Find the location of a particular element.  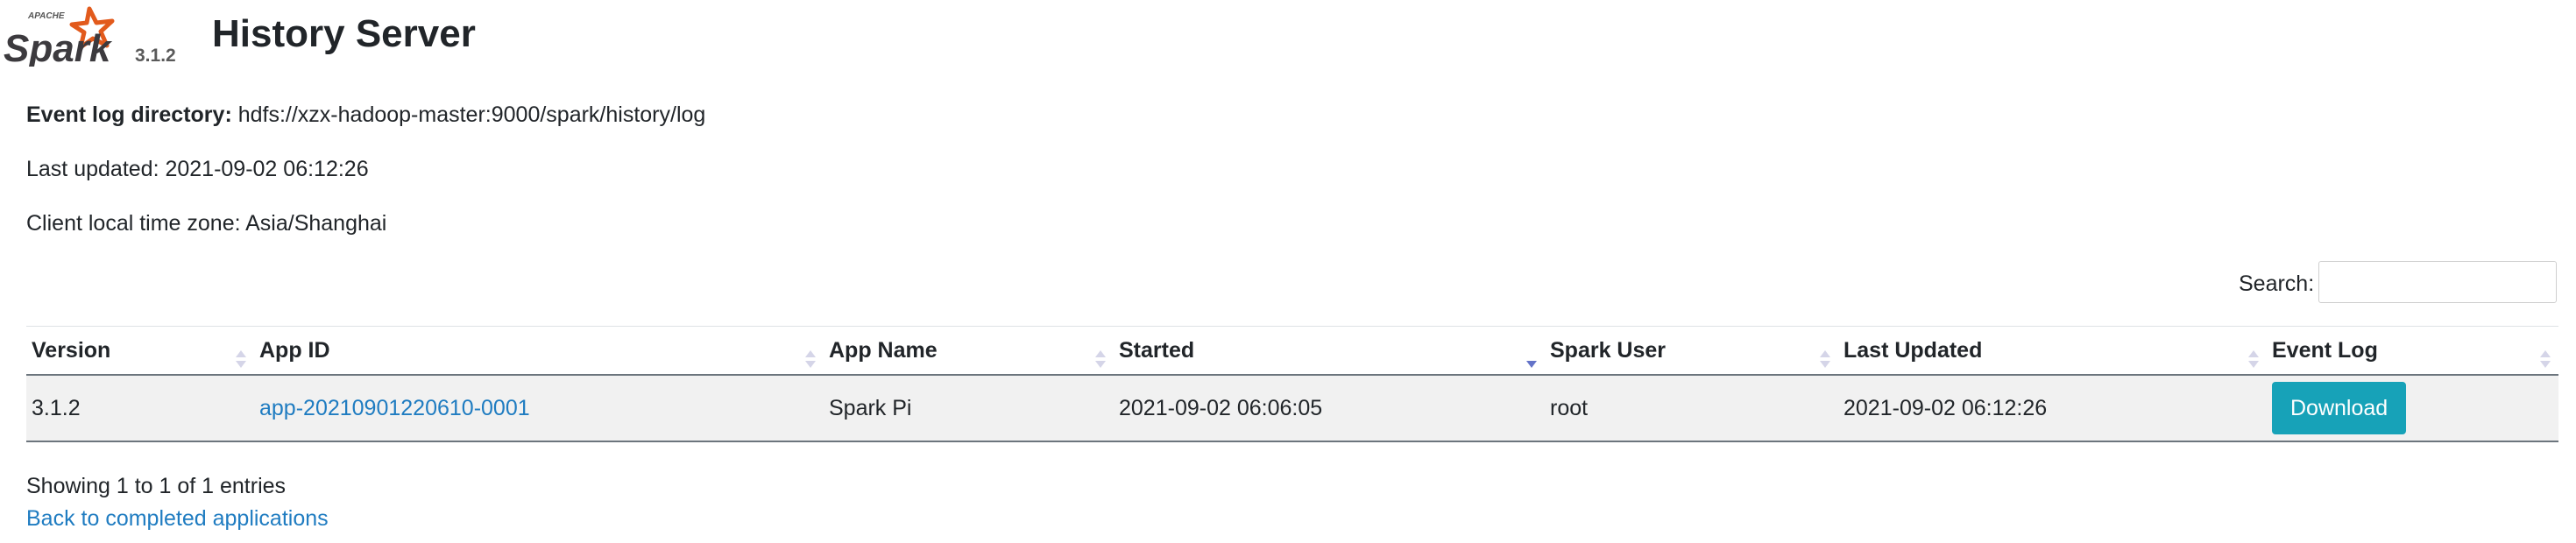

logo-apache-text: APACHE is located at coordinates (46, 16).